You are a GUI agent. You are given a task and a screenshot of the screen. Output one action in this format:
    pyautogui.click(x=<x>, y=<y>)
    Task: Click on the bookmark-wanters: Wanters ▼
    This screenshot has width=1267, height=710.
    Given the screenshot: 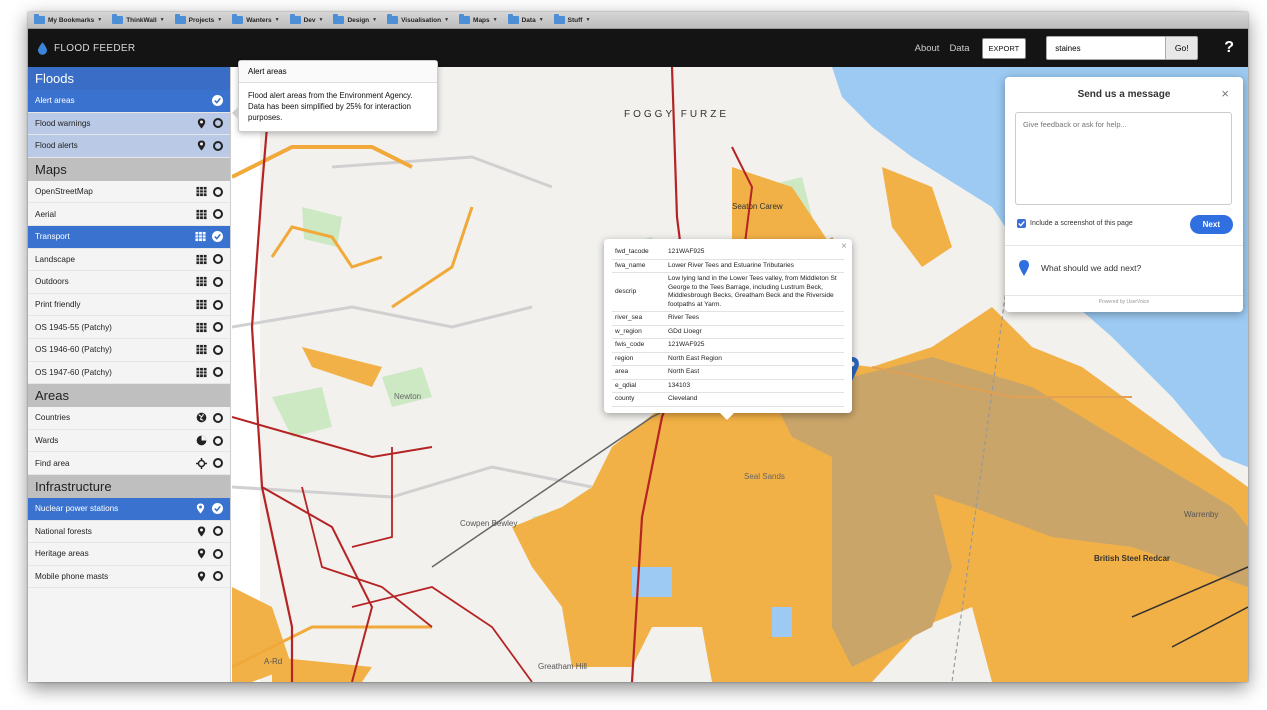 What is the action you would take?
    pyautogui.click(x=256, y=19)
    